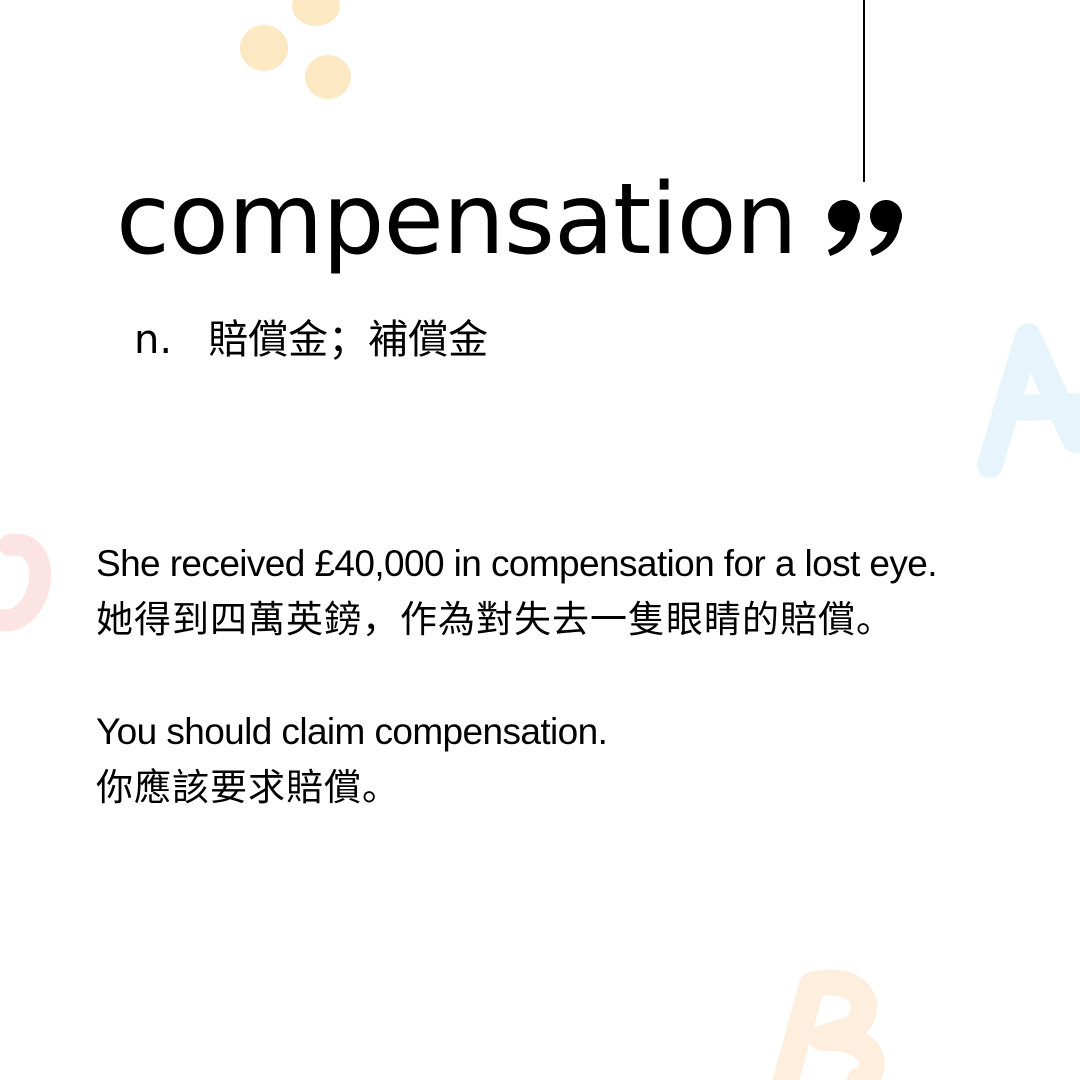 The image size is (1080, 1080). I want to click on example-1-zh: 她得到四萬英鎊，作為對失去一隻眼睛的賠償。, so click(495, 619).